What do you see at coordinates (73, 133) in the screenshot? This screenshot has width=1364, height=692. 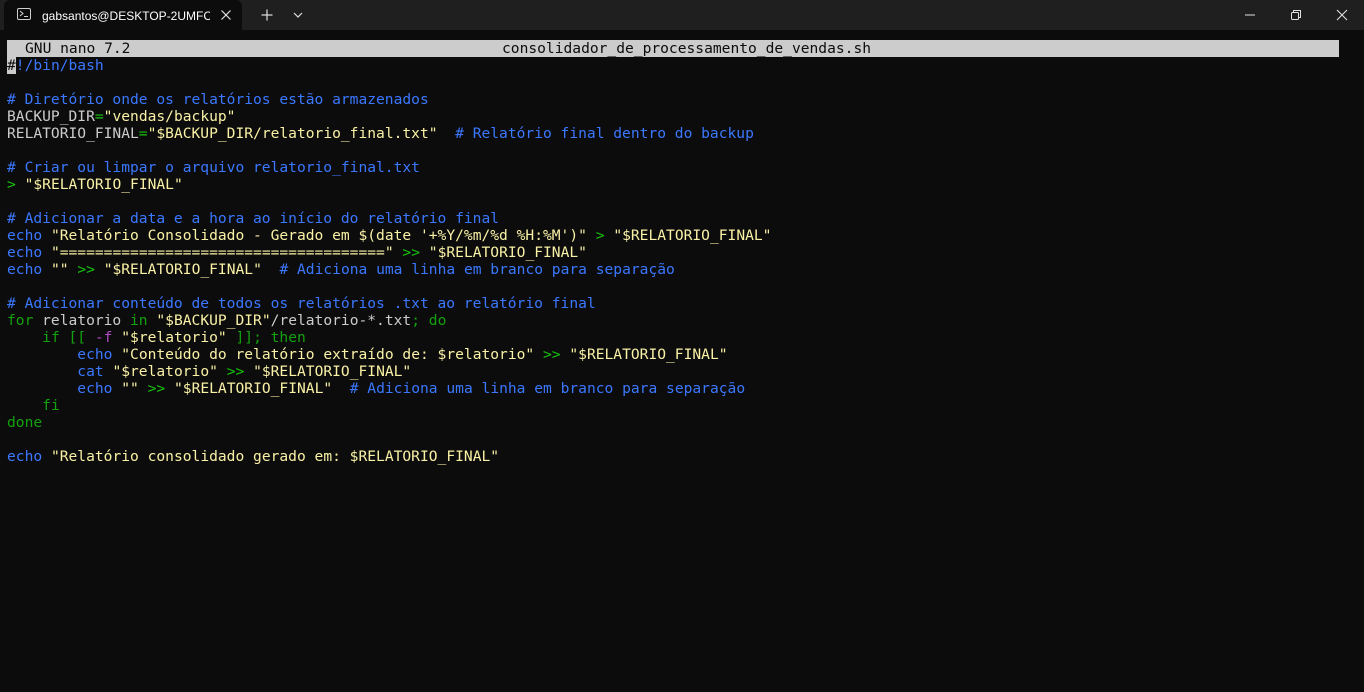 I see `code-text: RELATORIO_FINAL` at bounding box center [73, 133].